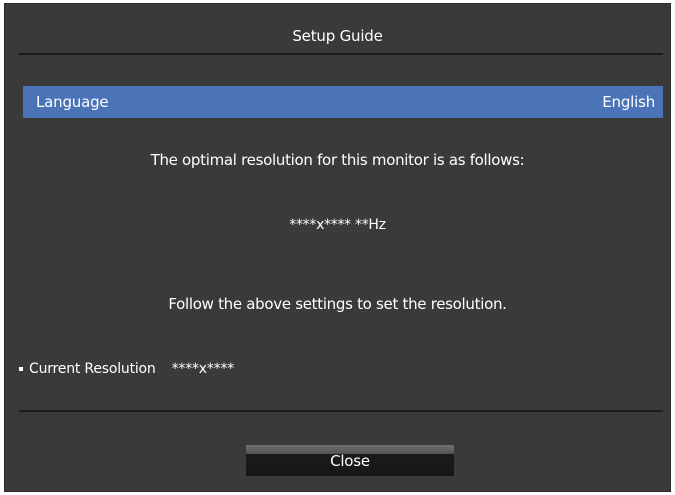 The image size is (675, 495). What do you see at coordinates (92, 369) in the screenshot?
I see `current-resolution-label: Current Resolution` at bounding box center [92, 369].